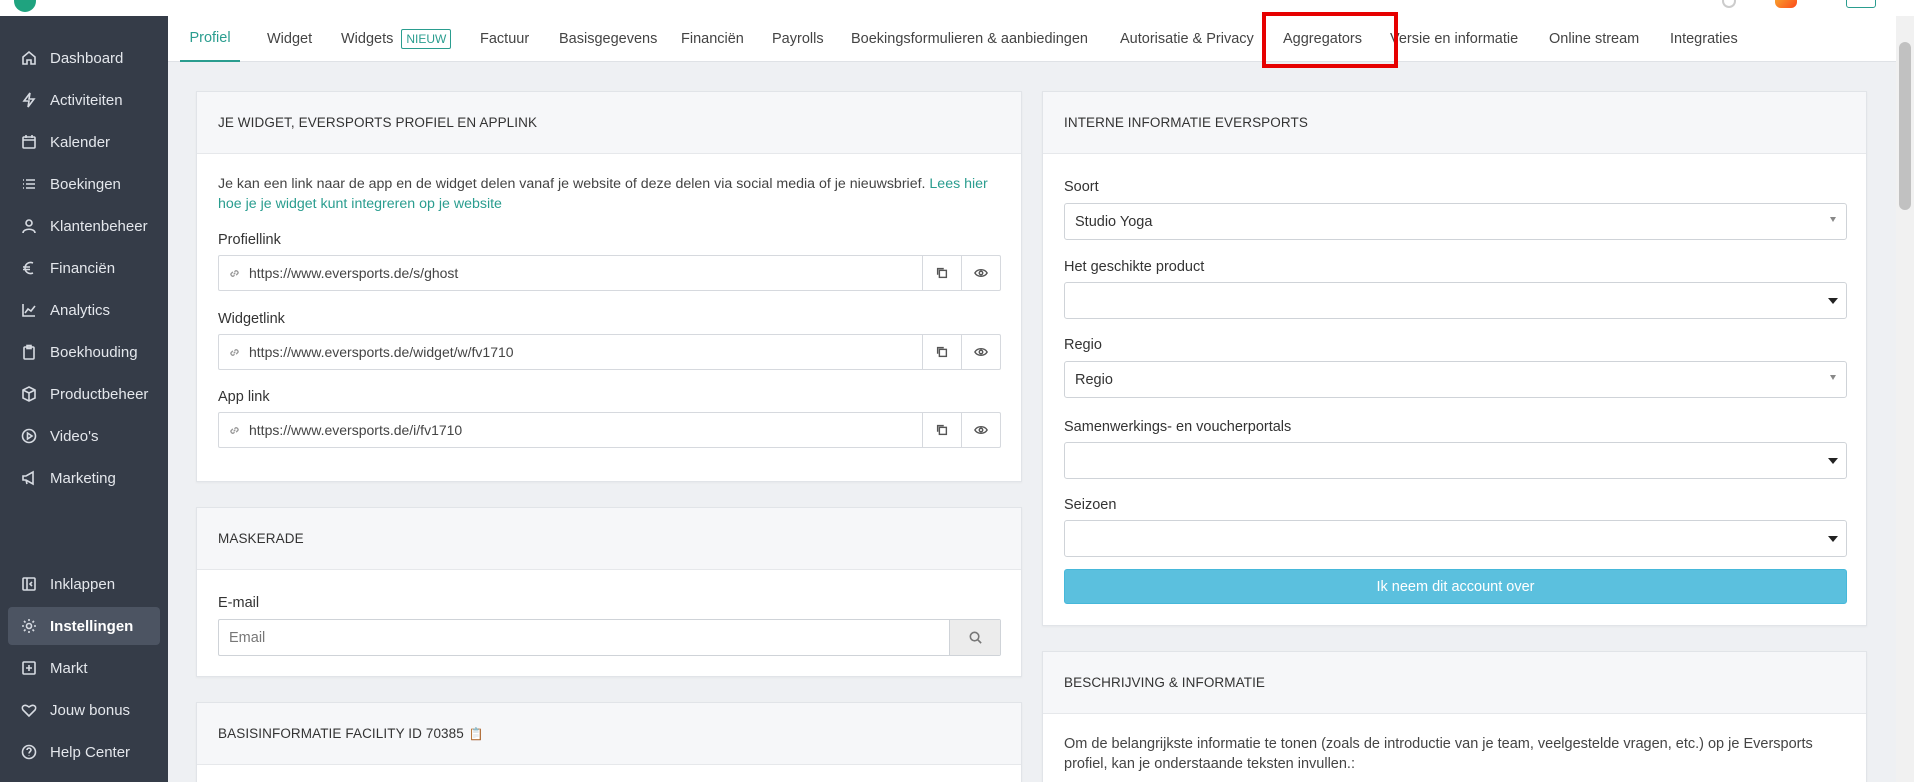 The image size is (1914, 782). I want to click on product-select, so click(1455, 300).